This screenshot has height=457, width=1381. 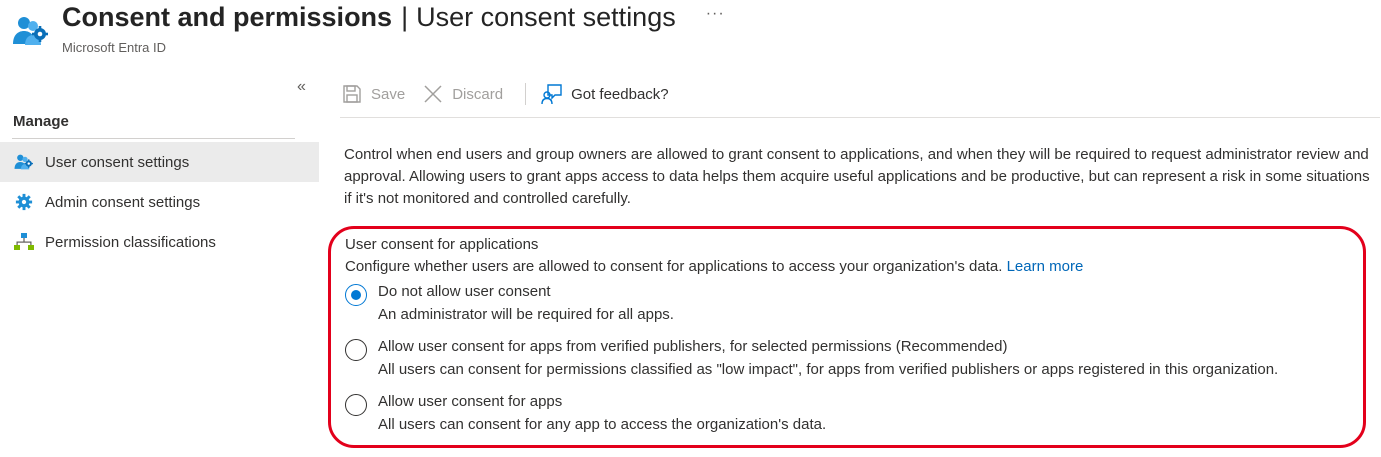 What do you see at coordinates (123, 202) in the screenshot?
I see `sidebar-item-label: Admin consent settings` at bounding box center [123, 202].